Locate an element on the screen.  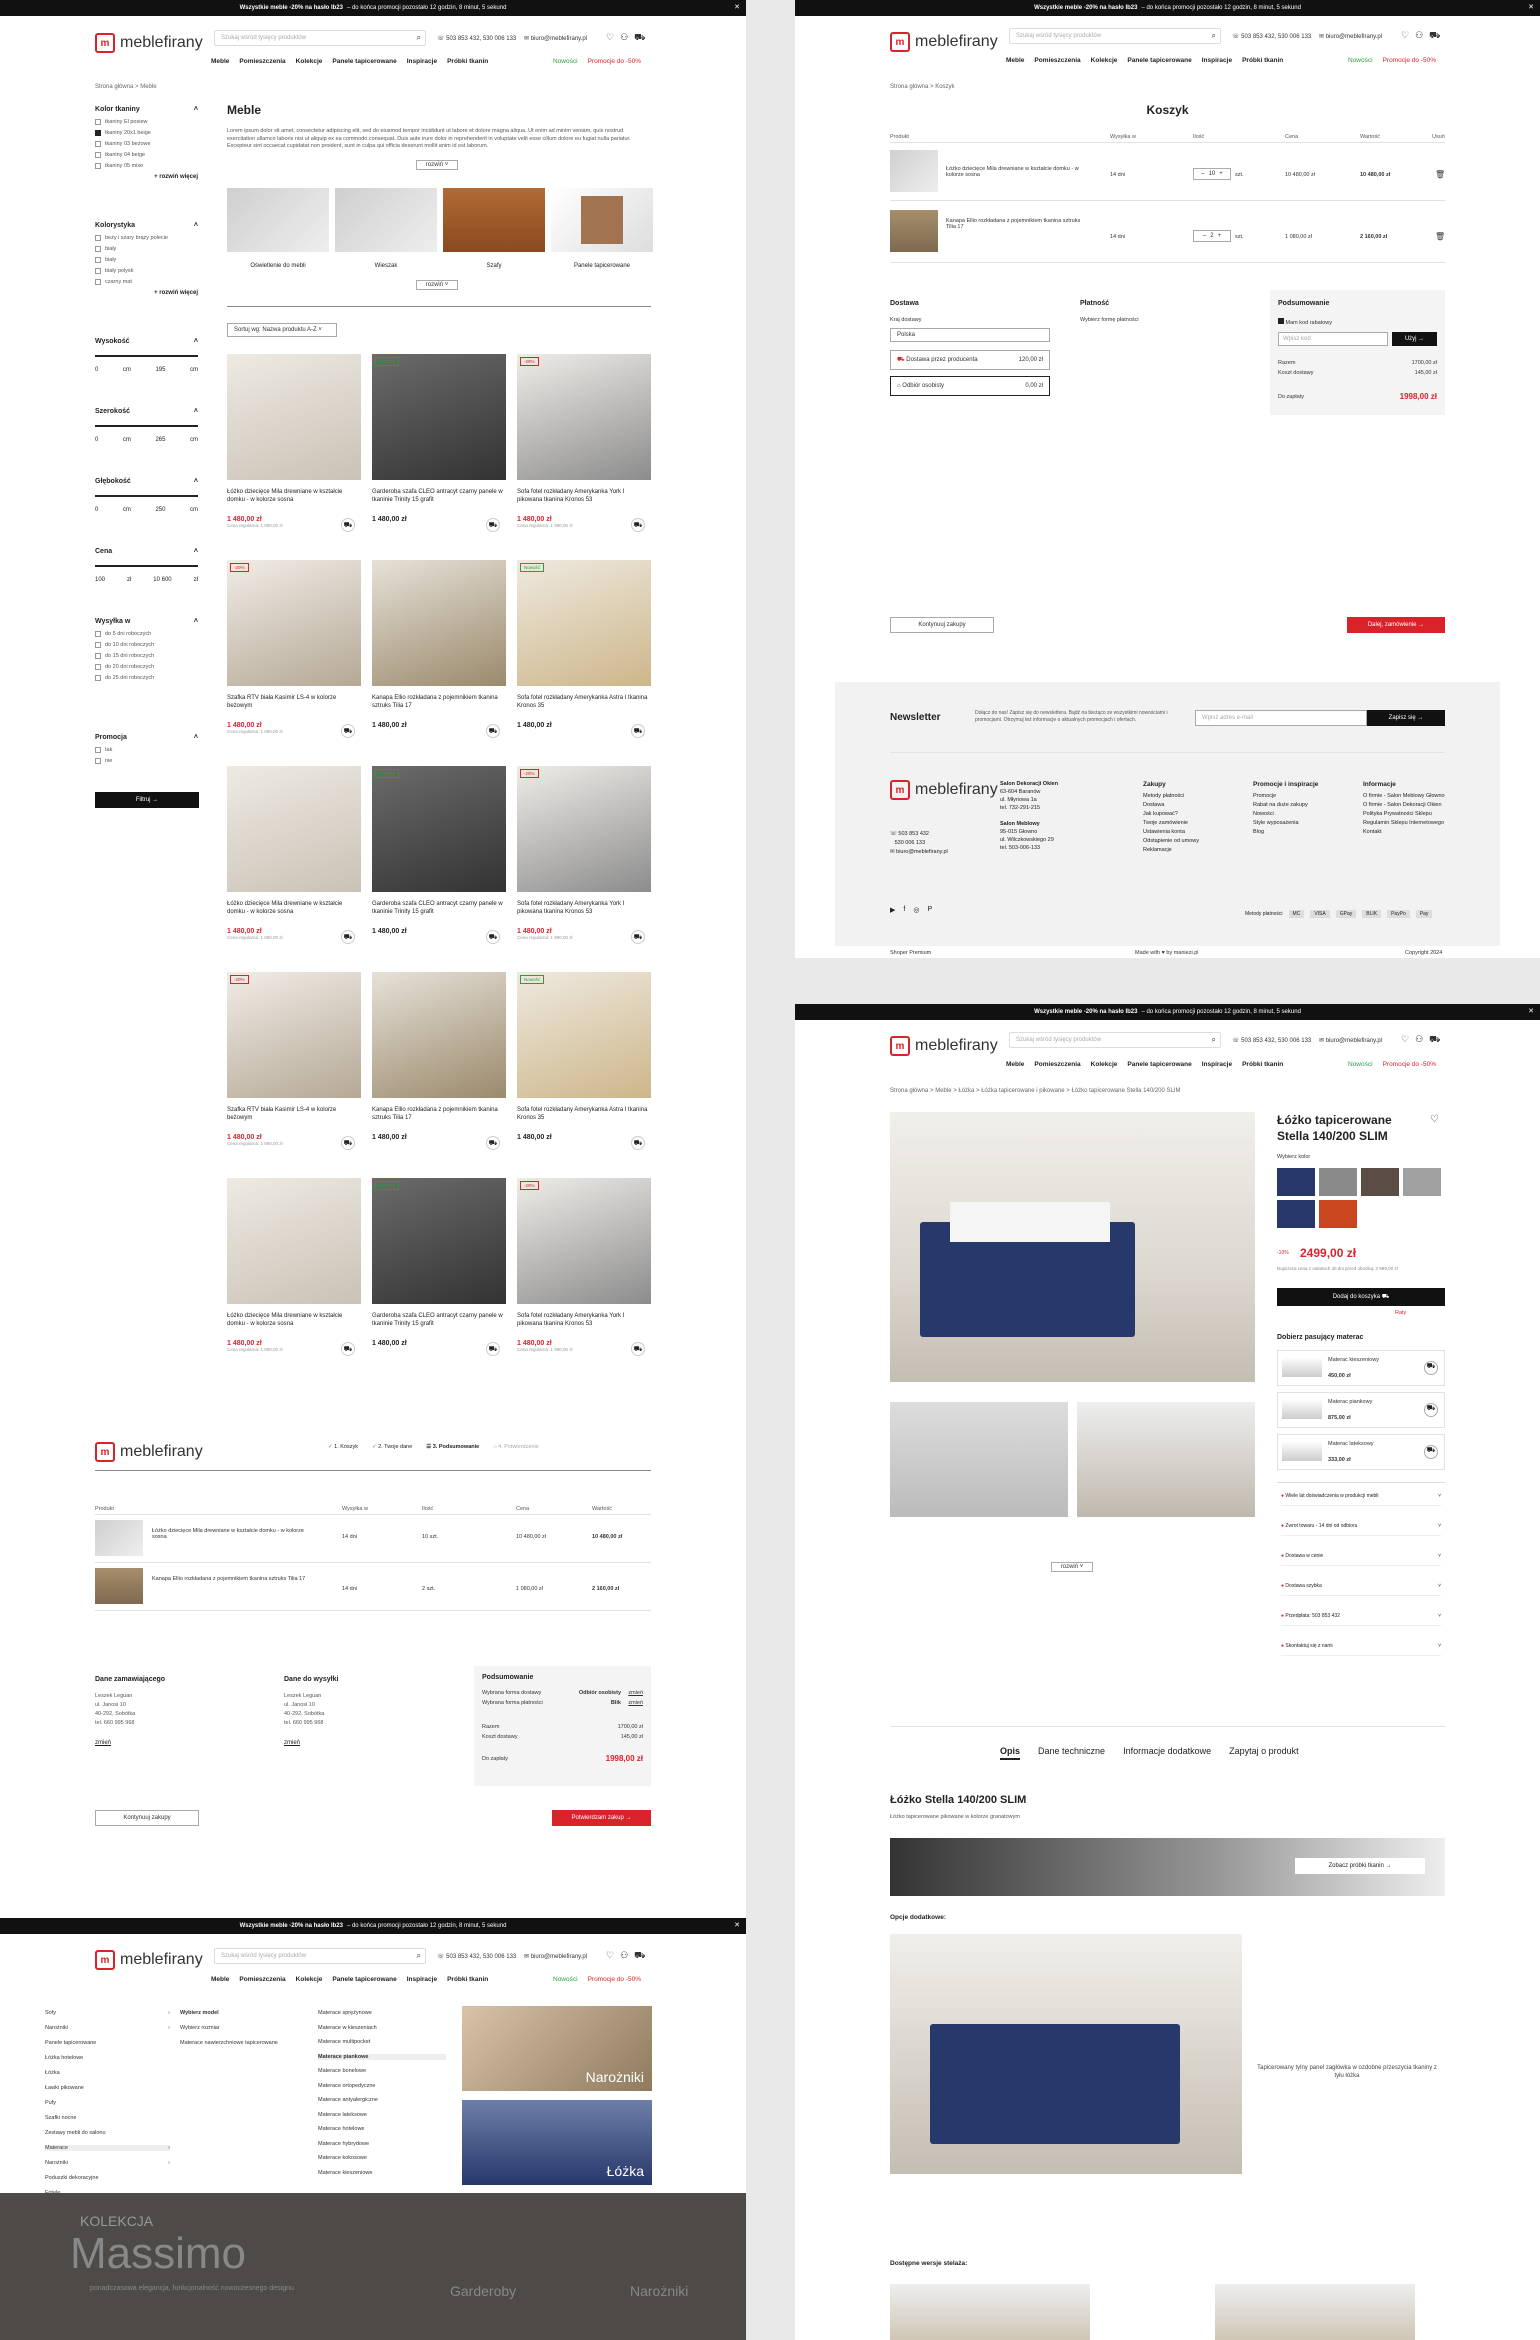
footer-link: Kontakt is located at coordinates (1404, 832).